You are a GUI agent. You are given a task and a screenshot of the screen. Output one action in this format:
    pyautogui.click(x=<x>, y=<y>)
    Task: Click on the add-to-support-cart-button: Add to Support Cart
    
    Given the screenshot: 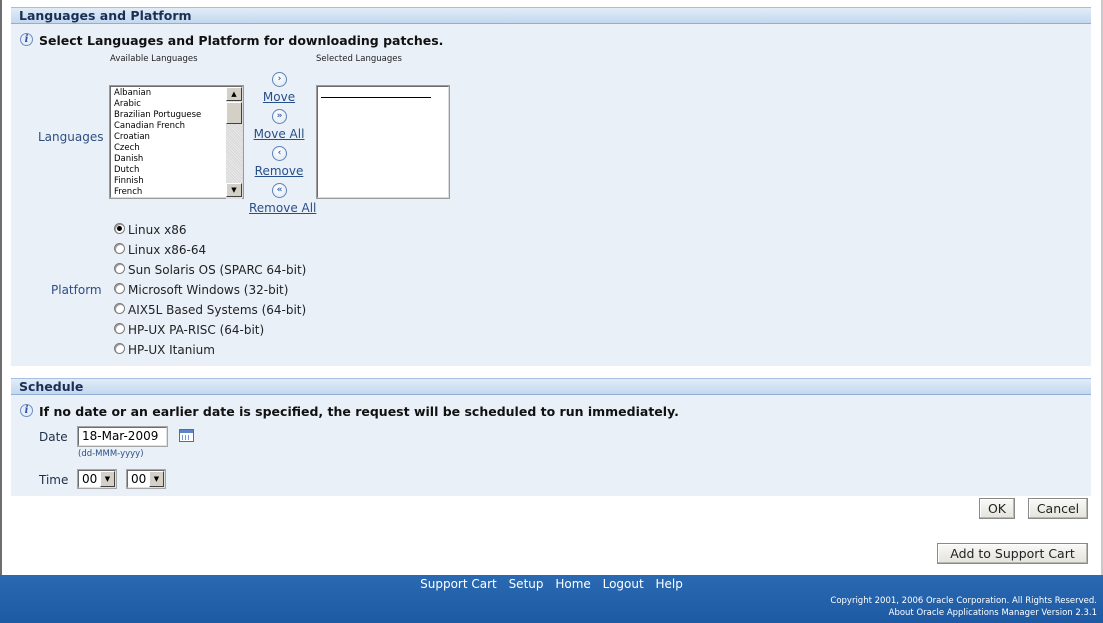 What is the action you would take?
    pyautogui.click(x=1012, y=553)
    